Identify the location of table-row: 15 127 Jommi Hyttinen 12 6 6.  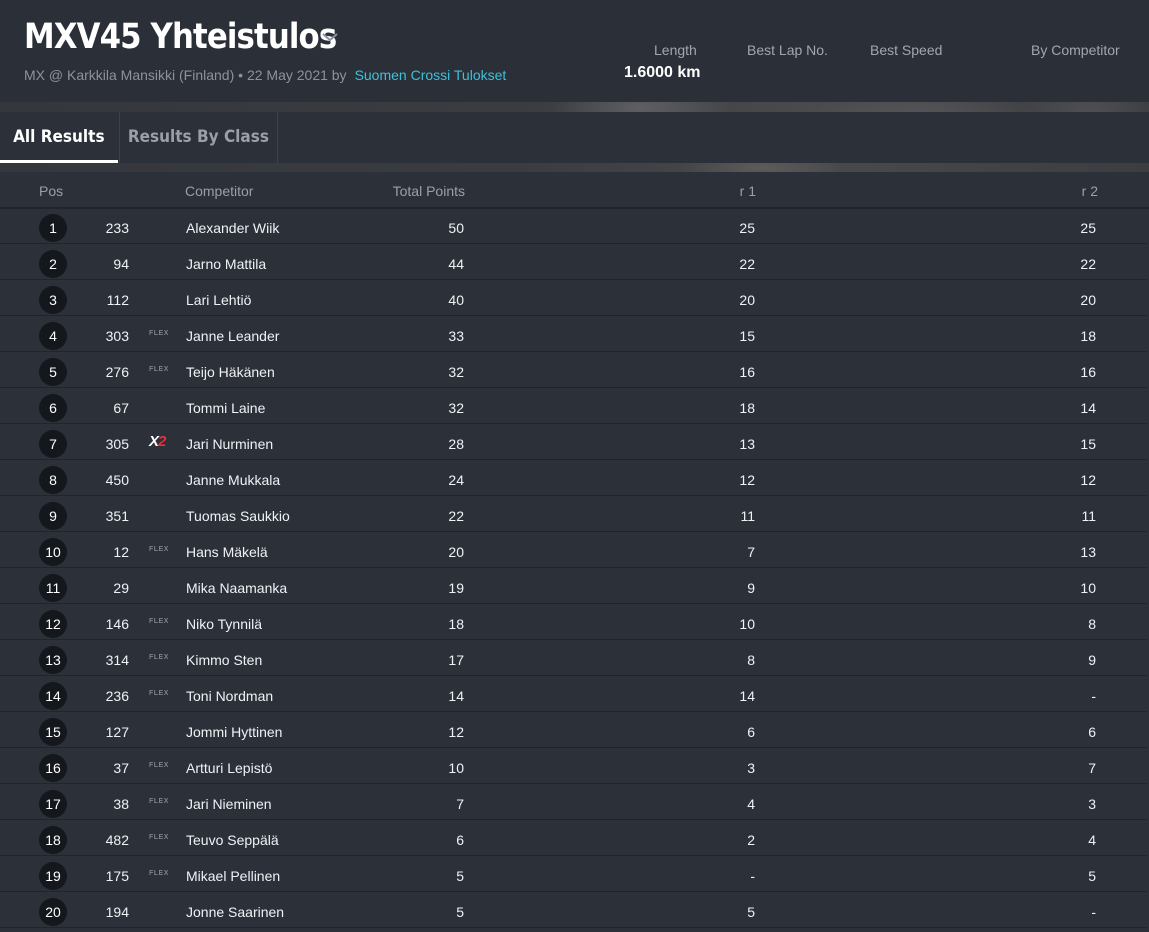
(573, 730).